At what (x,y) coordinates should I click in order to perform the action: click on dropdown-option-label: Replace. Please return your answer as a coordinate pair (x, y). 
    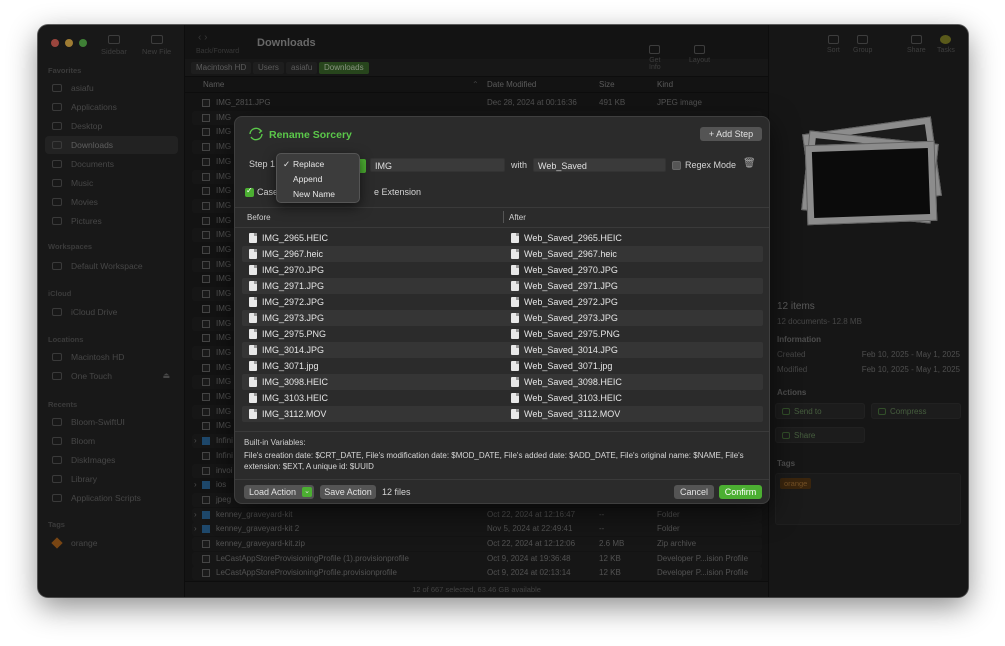
    Looking at the image, I should click on (309, 164).